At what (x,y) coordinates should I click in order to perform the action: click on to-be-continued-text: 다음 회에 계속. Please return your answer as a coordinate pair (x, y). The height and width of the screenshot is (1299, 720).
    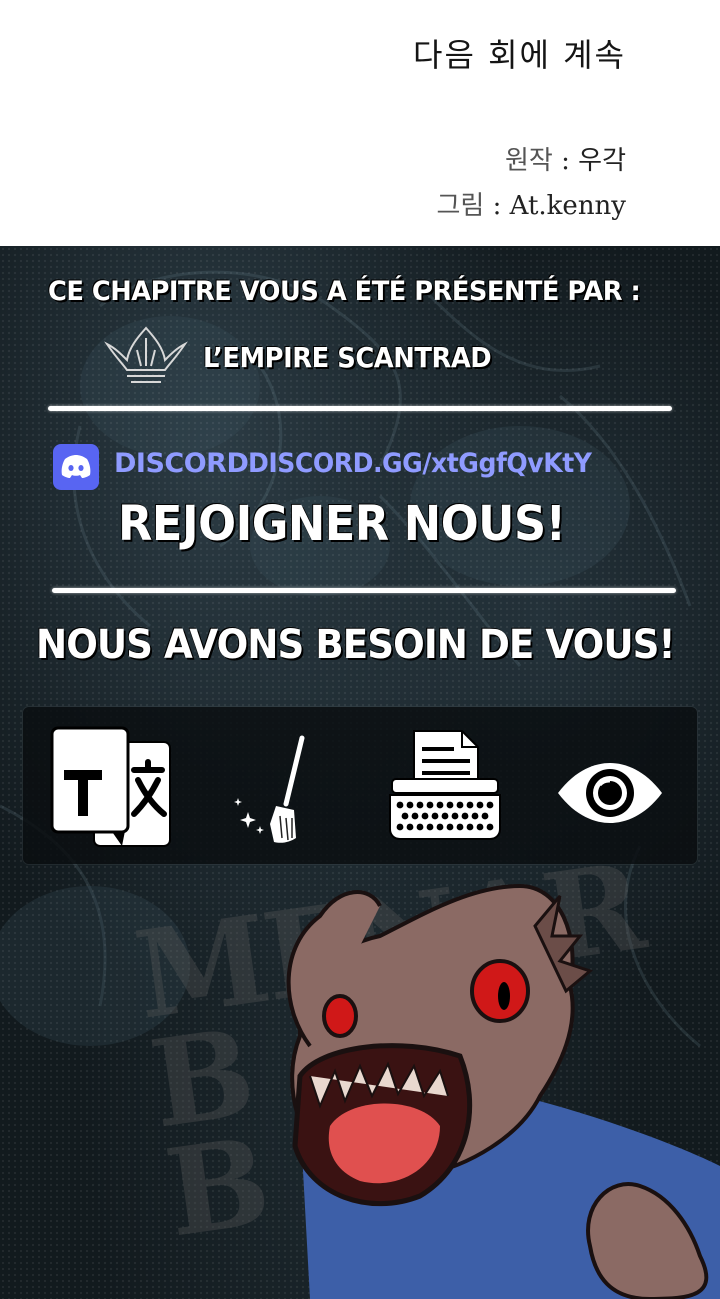
    Looking at the image, I should click on (519, 55).